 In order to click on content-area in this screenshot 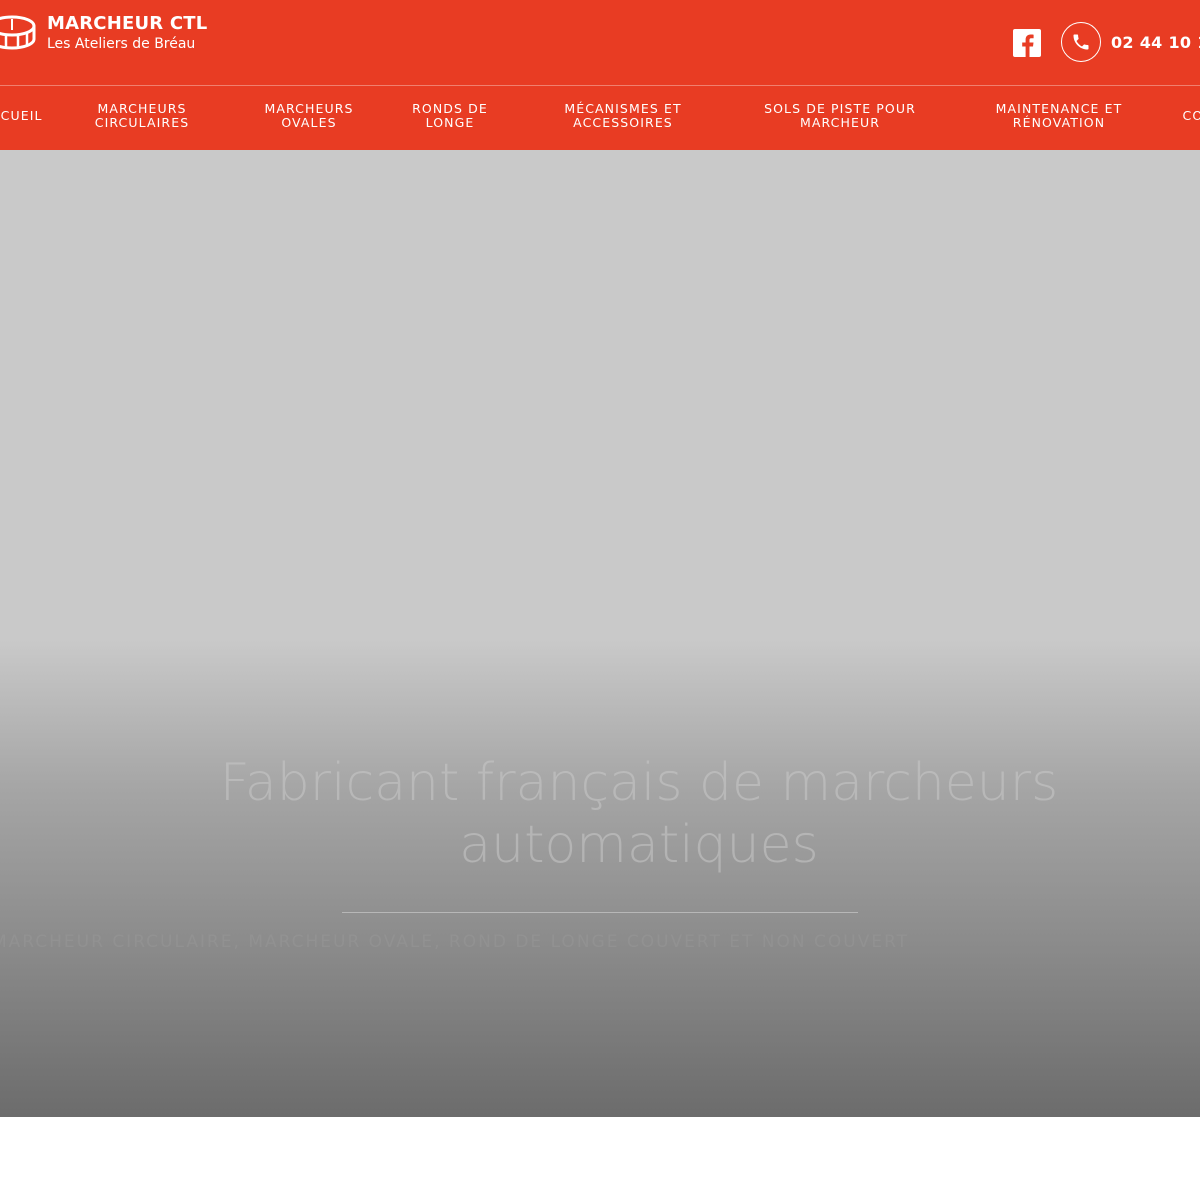, I will do `click(600, 1158)`.